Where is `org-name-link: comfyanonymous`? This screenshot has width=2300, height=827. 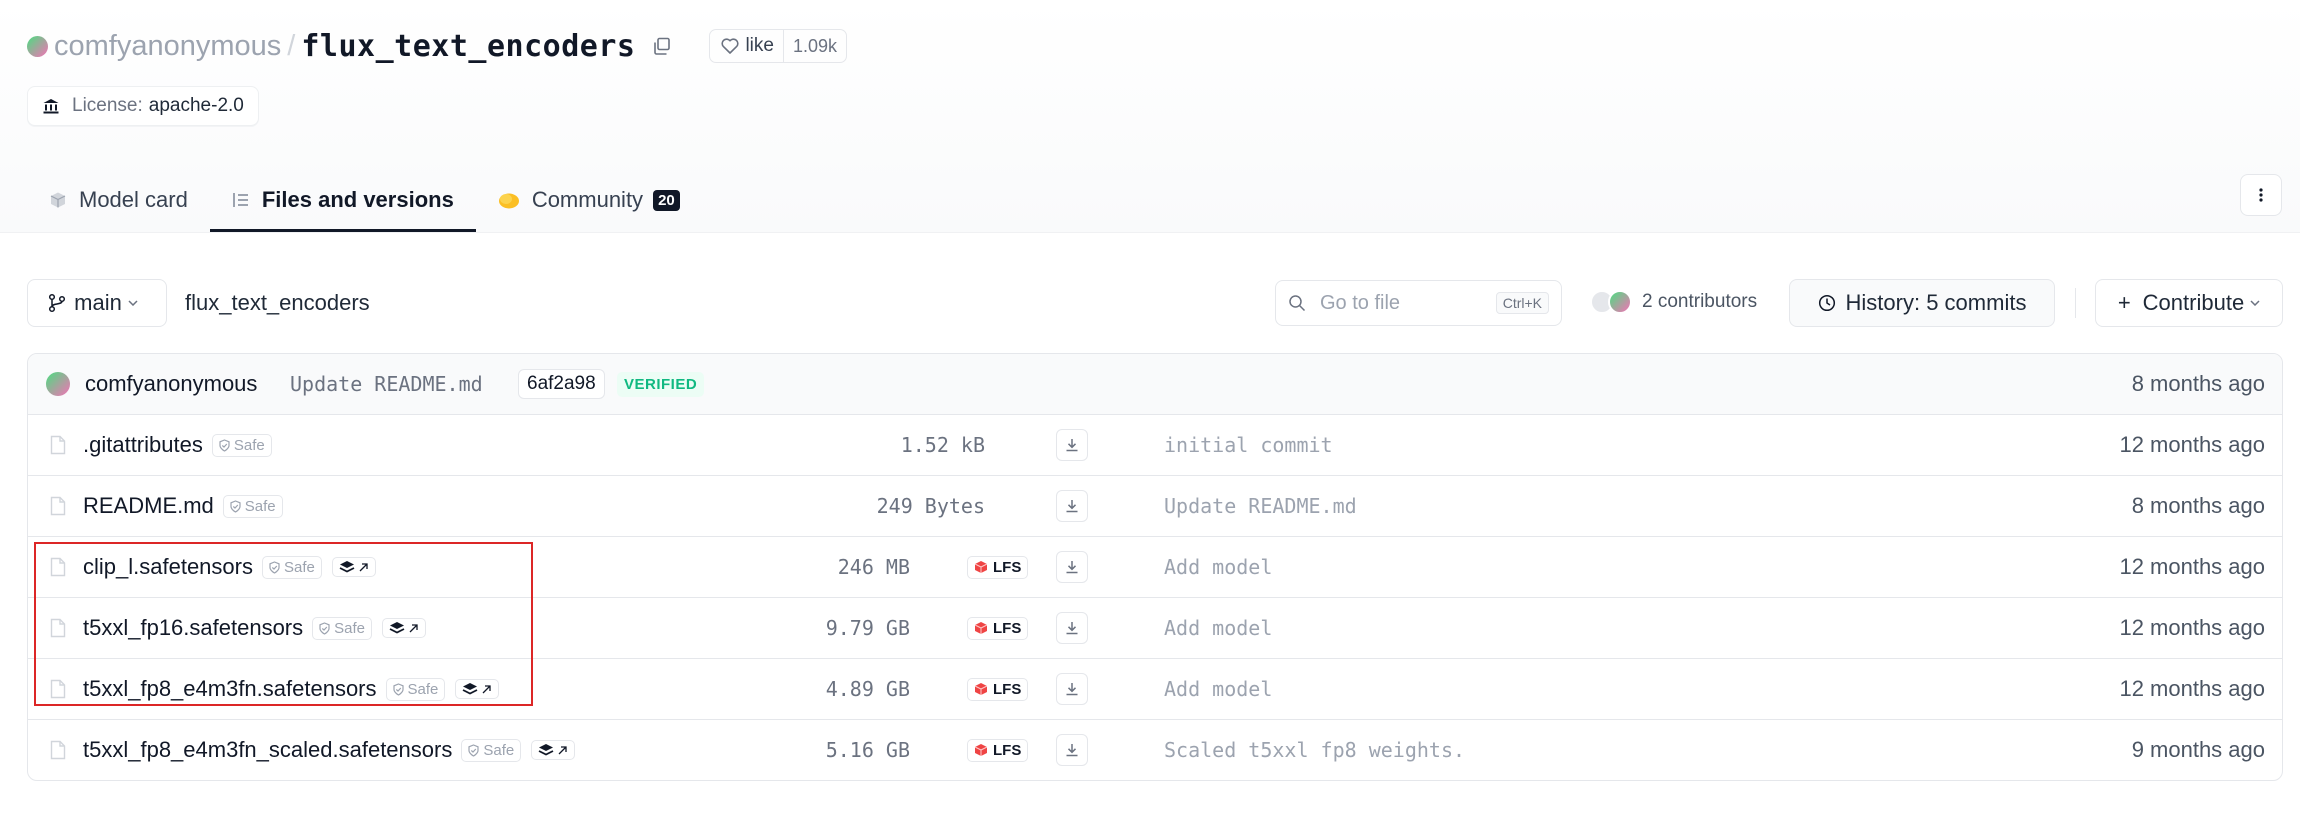 org-name-link: comfyanonymous is located at coordinates (167, 46).